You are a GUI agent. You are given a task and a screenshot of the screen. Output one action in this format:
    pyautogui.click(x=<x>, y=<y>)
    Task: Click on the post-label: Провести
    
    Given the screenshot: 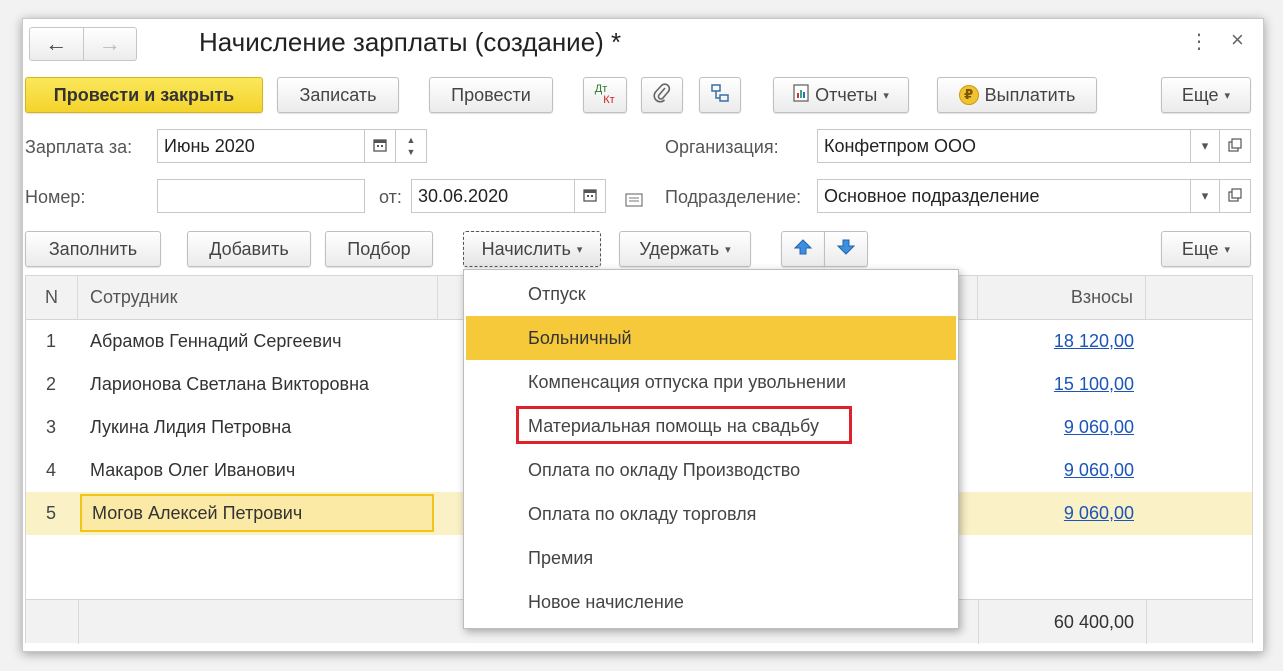 What is the action you would take?
    pyautogui.click(x=491, y=94)
    